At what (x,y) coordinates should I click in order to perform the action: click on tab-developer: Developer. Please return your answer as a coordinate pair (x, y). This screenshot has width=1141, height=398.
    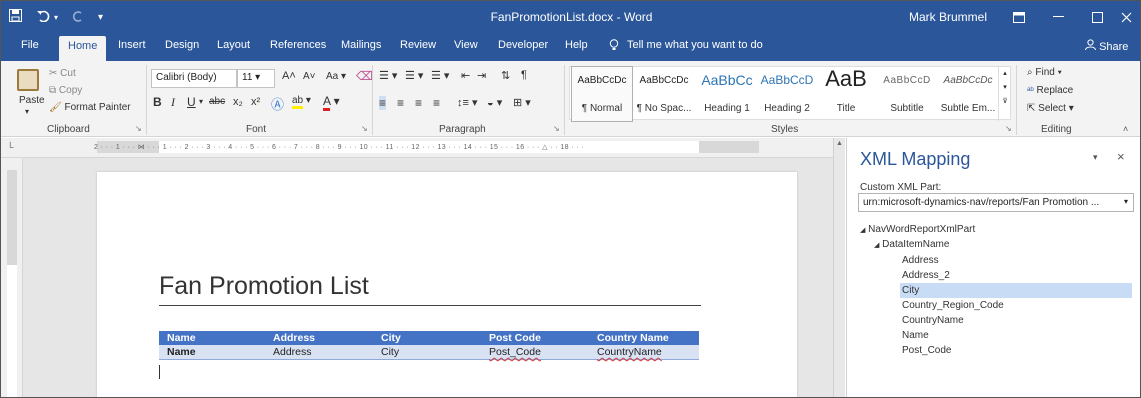
    Looking at the image, I should click on (523, 45).